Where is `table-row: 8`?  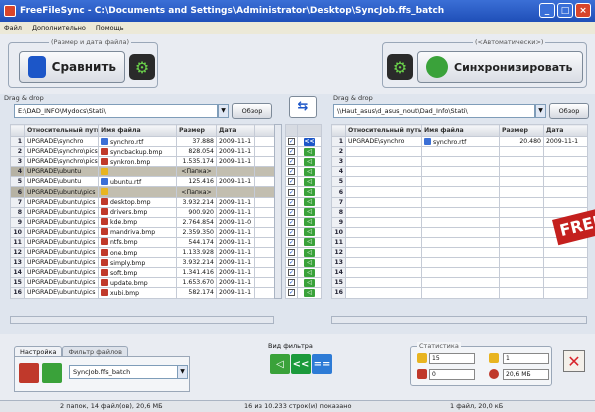
table-row: 8 is located at coordinates (459, 212).